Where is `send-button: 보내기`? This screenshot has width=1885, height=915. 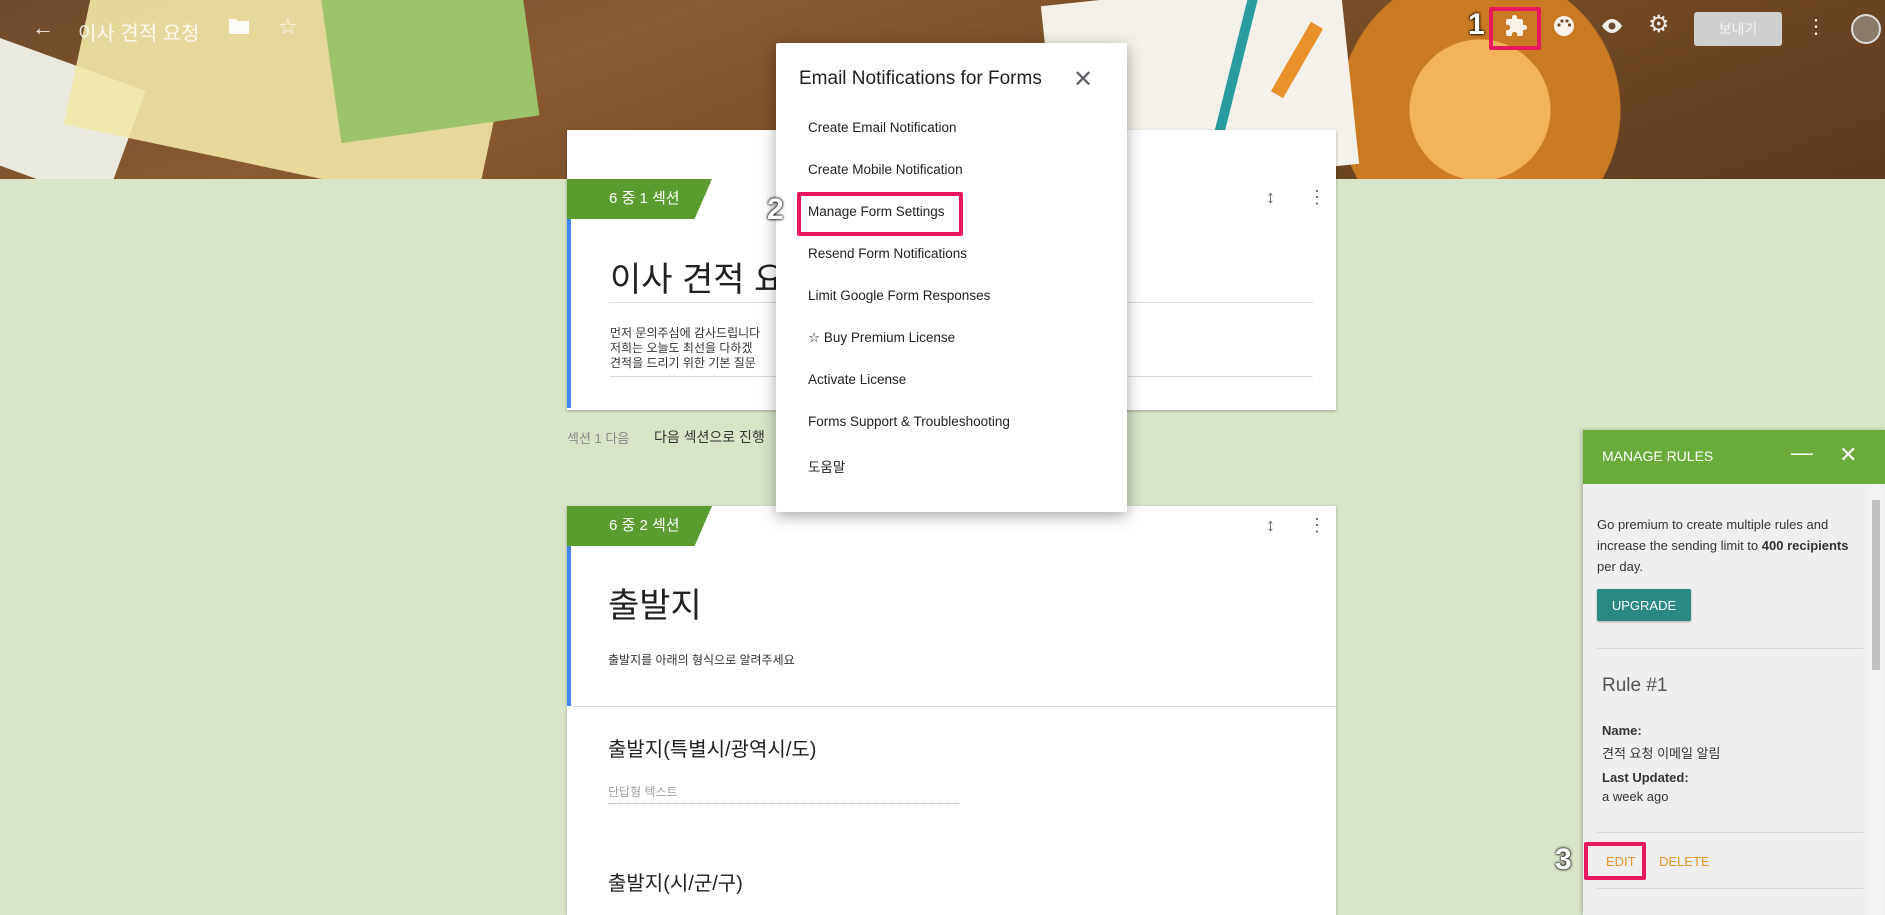 send-button: 보내기 is located at coordinates (1738, 29).